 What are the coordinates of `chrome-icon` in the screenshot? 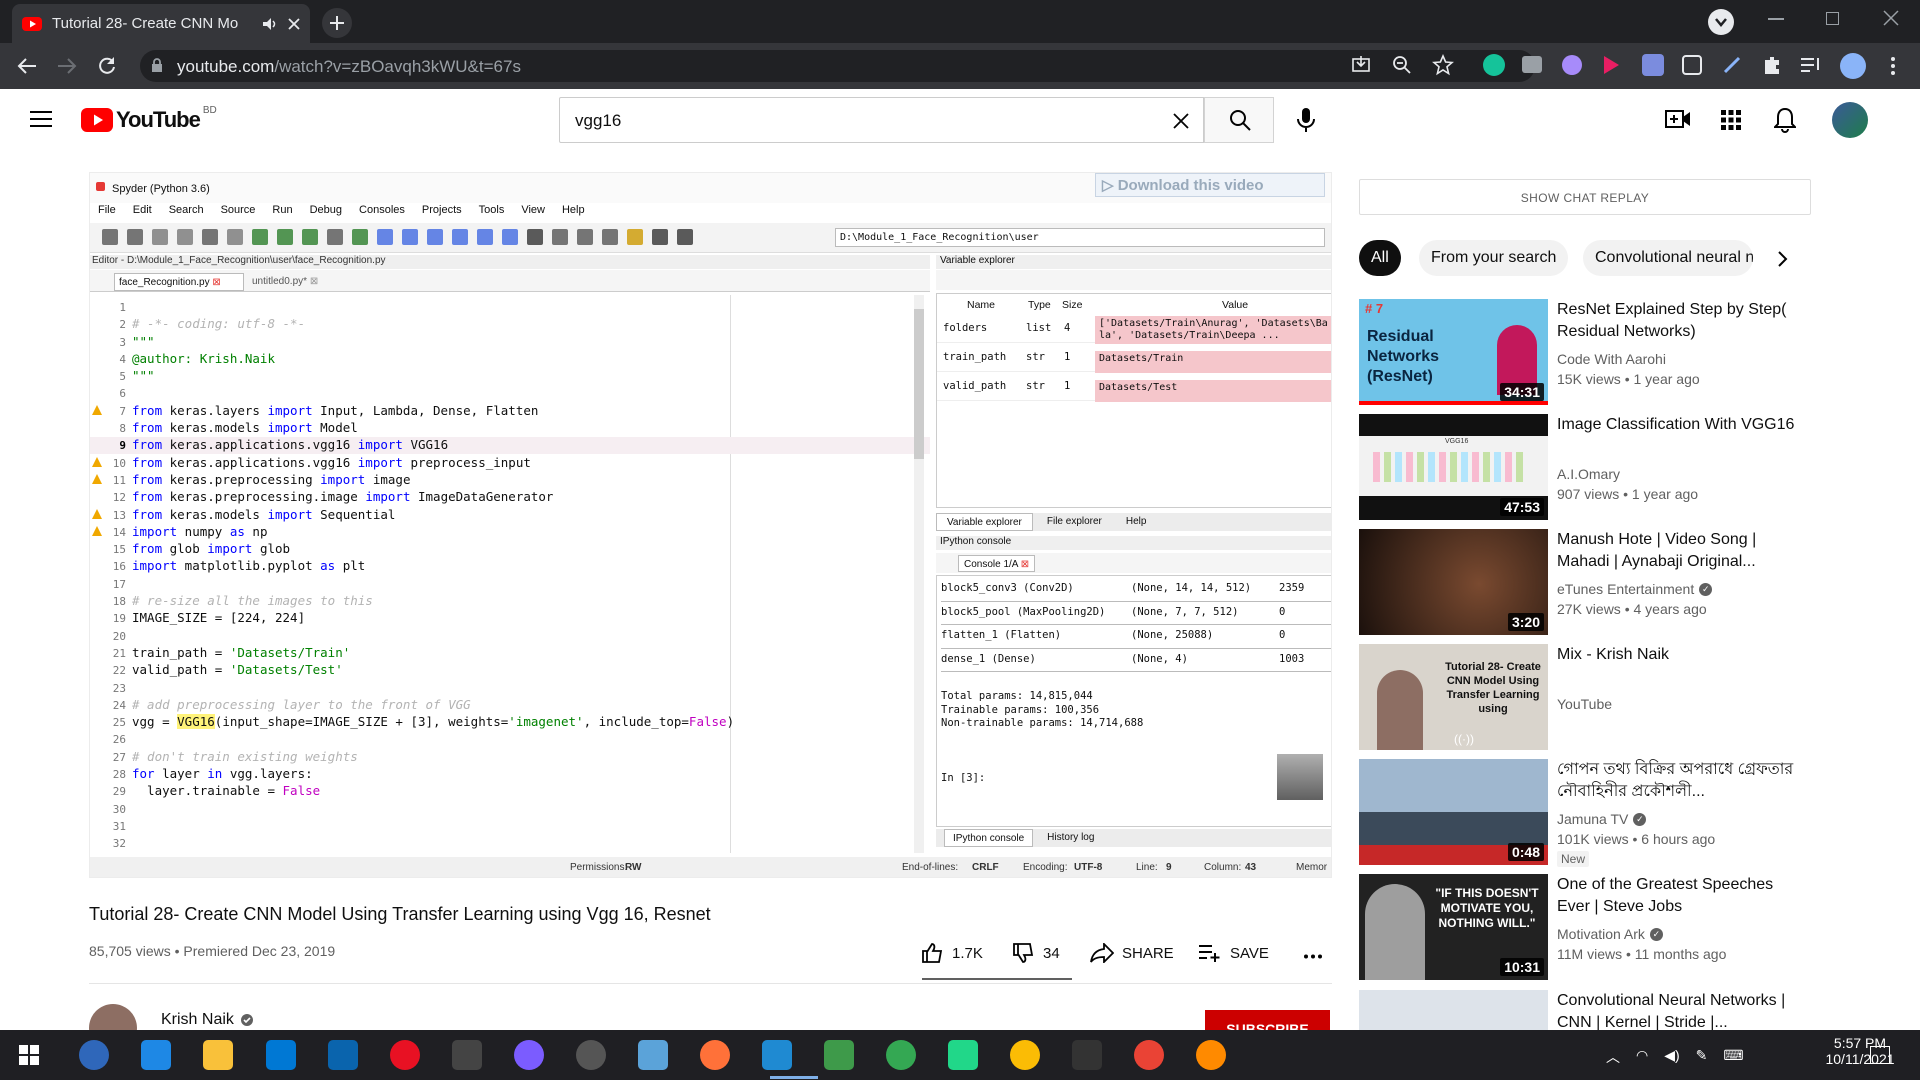 It's located at (901, 1055).